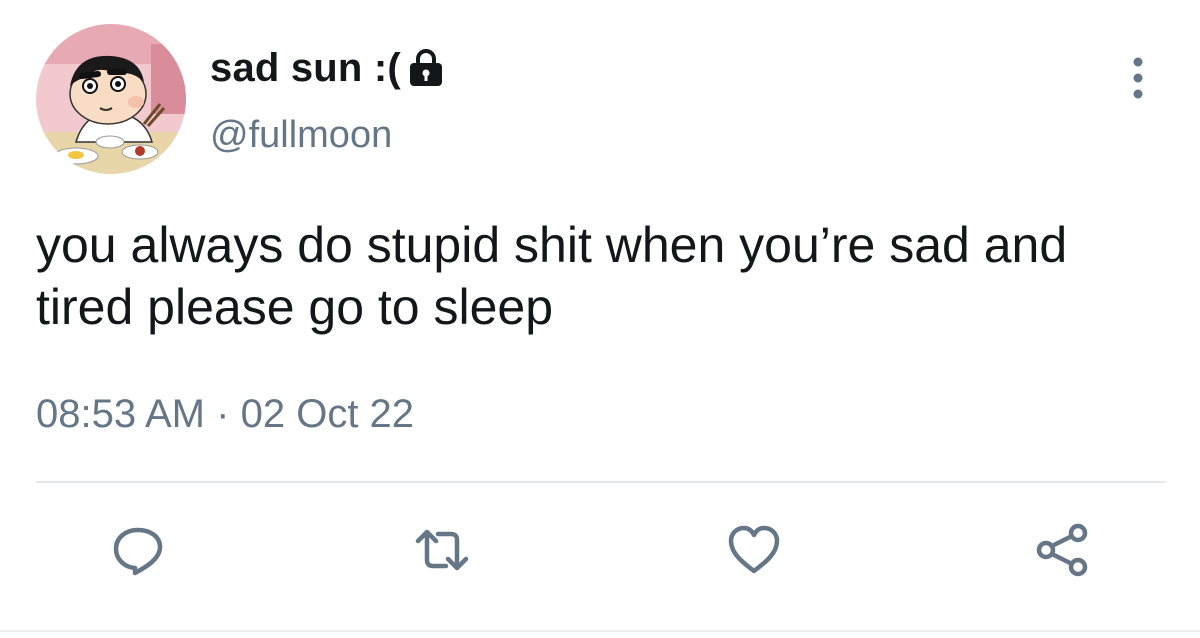 The width and height of the screenshot is (1200, 638). I want to click on display-name-row: sad sun :(, so click(327, 68).